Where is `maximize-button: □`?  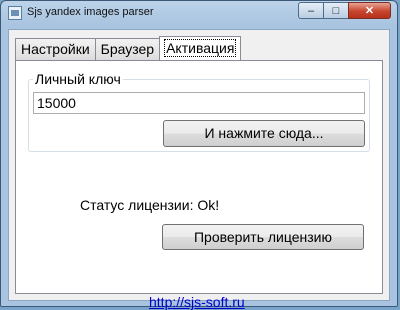
maximize-button: □ is located at coordinates (336, 10).